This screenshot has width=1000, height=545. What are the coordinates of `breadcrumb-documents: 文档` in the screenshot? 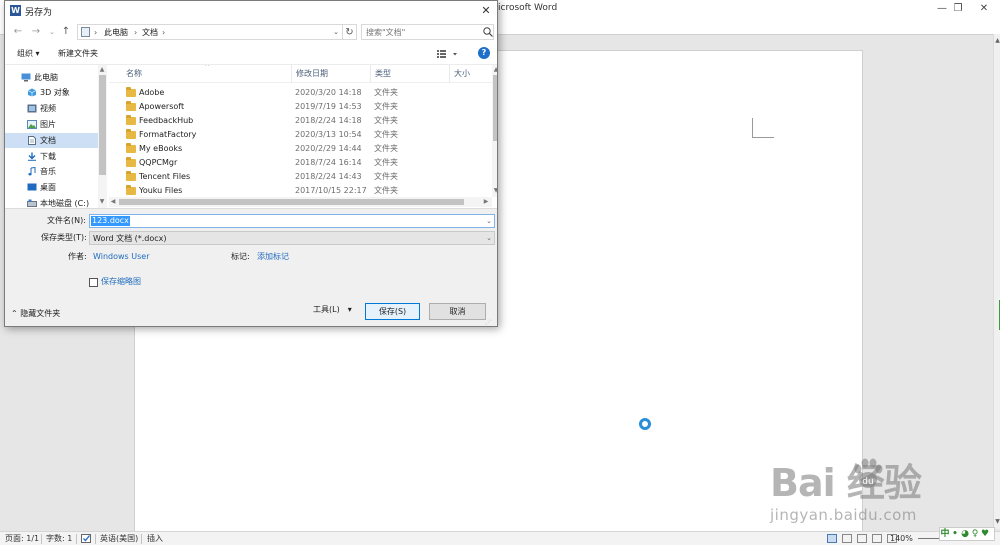 It's located at (150, 32).